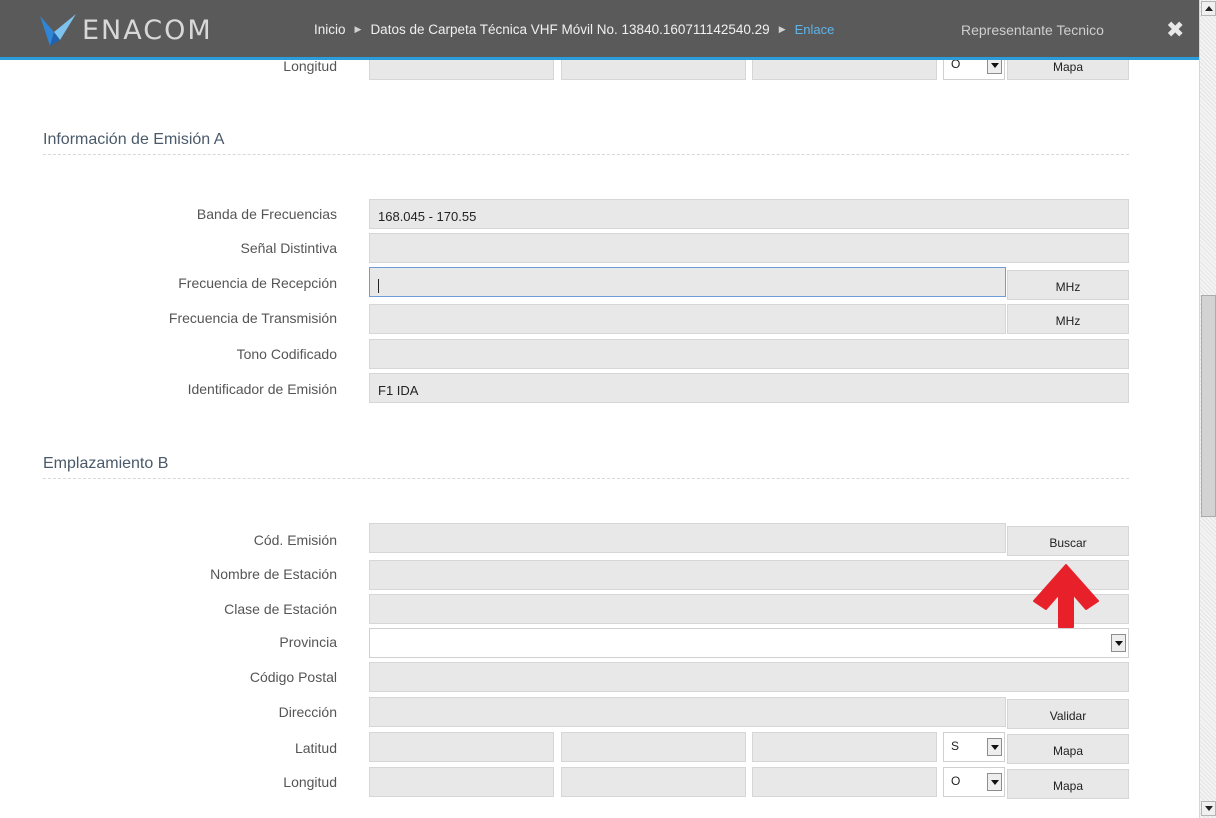  I want to click on identificador-emision-field: F1 IDA, so click(749, 388).